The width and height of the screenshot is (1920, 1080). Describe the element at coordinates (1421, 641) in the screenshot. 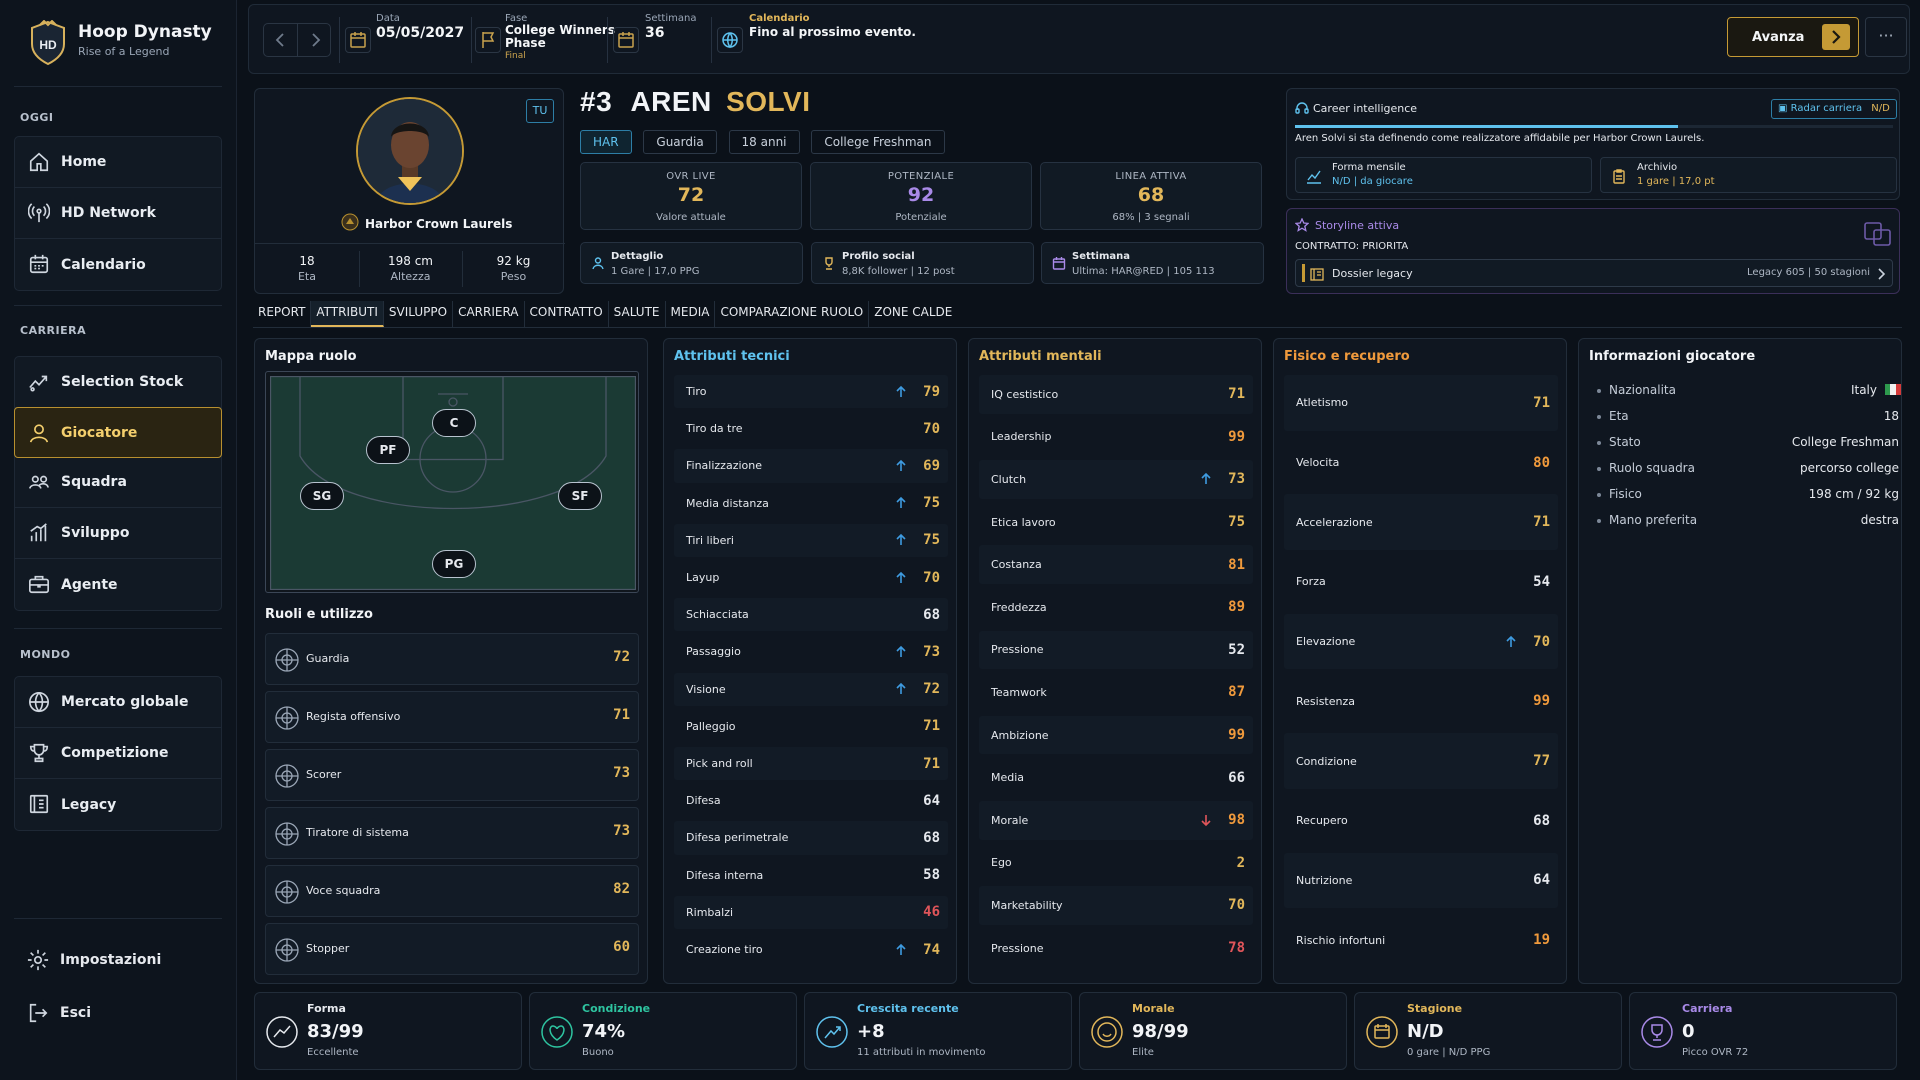

I see `attribute-row: Elevazione 70` at that location.